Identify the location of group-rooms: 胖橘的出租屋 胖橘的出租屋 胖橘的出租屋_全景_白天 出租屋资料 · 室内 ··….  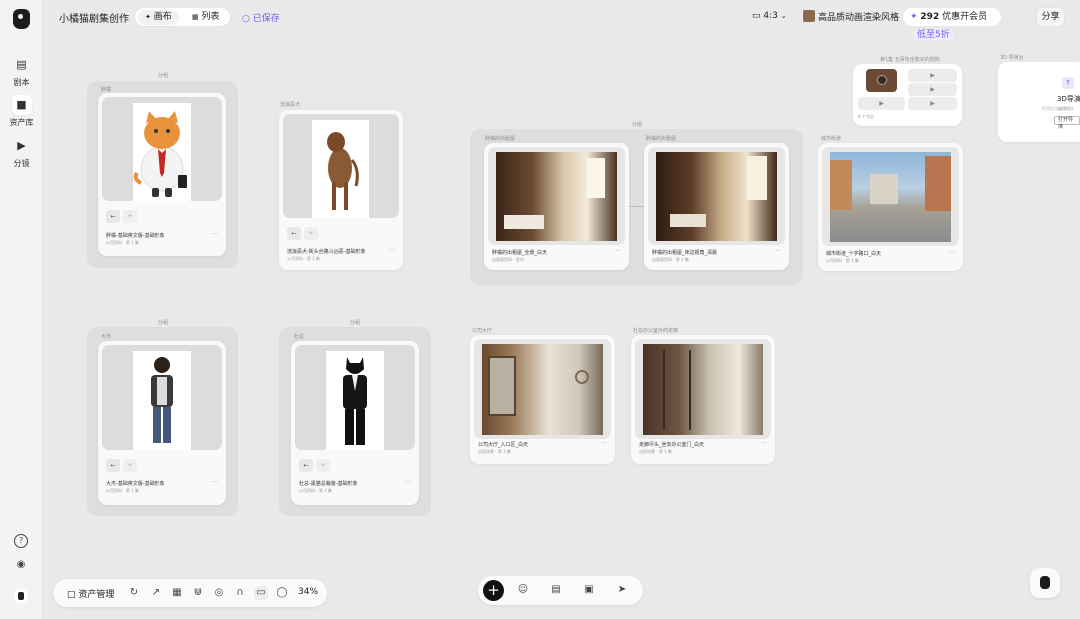
(636, 207).